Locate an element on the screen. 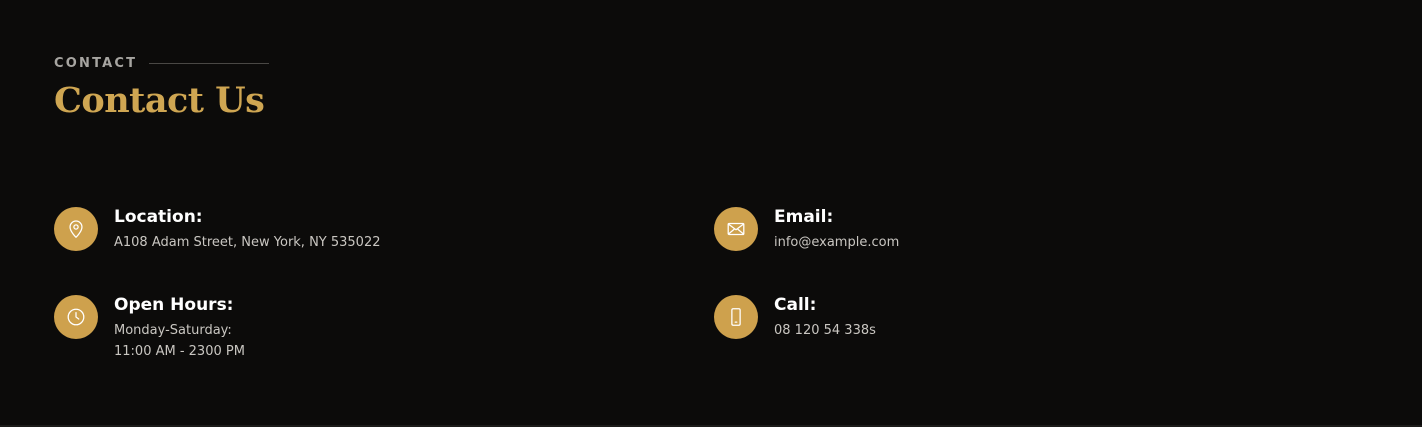 Image resolution: width=1422 pixels, height=427 pixels. location-label: Location: is located at coordinates (158, 217).